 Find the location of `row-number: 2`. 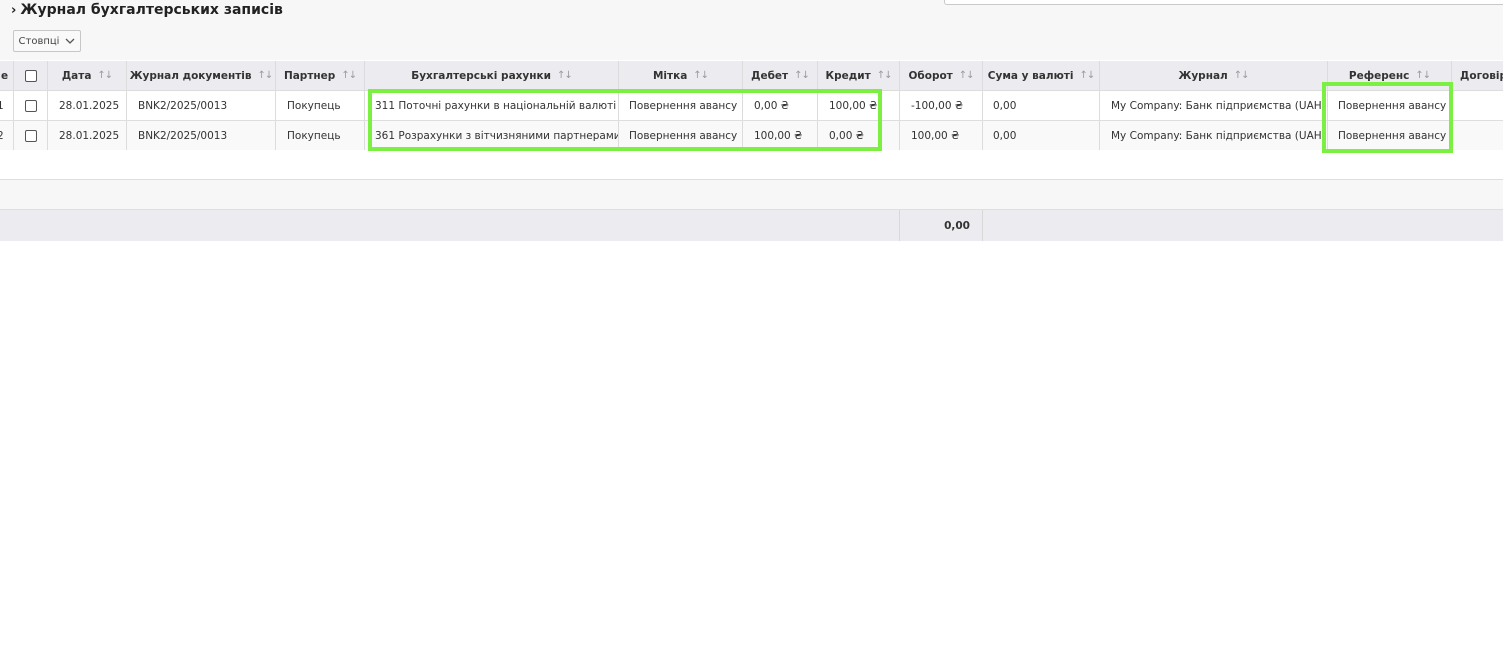

row-number: 2 is located at coordinates (7, 135).